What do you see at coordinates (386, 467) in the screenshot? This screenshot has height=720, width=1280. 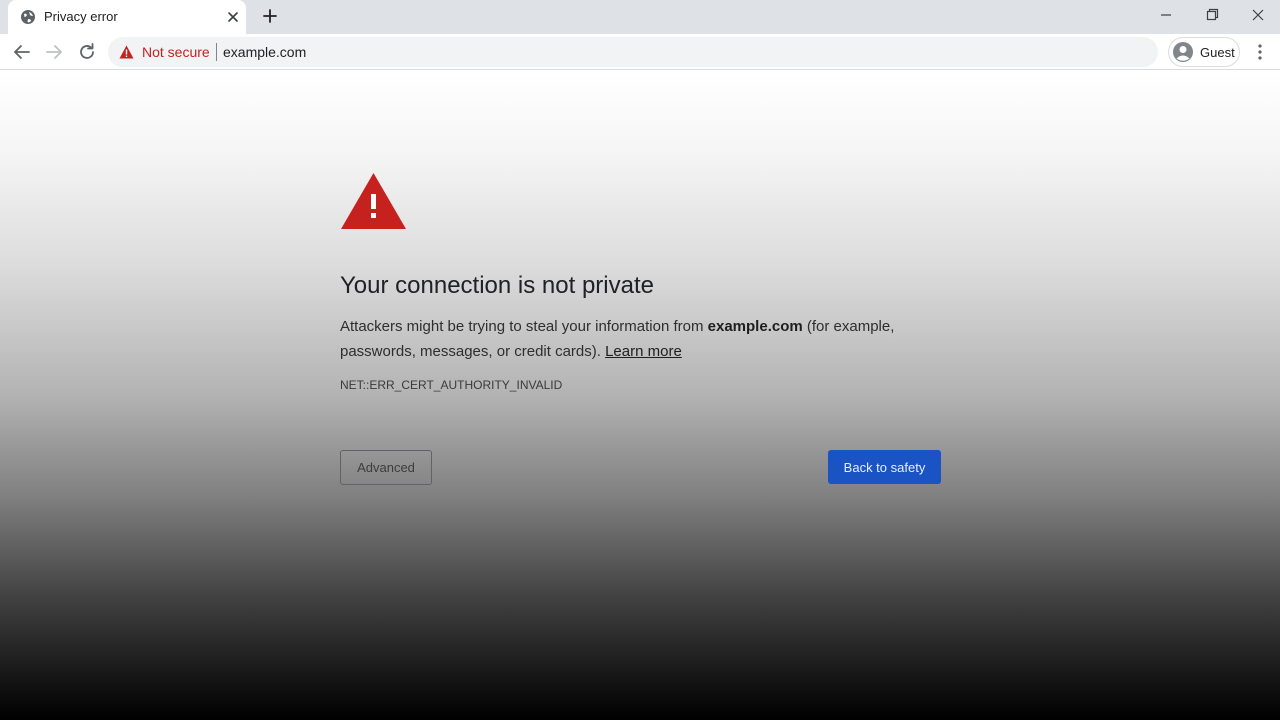 I see `advanced-button: Advanced` at bounding box center [386, 467].